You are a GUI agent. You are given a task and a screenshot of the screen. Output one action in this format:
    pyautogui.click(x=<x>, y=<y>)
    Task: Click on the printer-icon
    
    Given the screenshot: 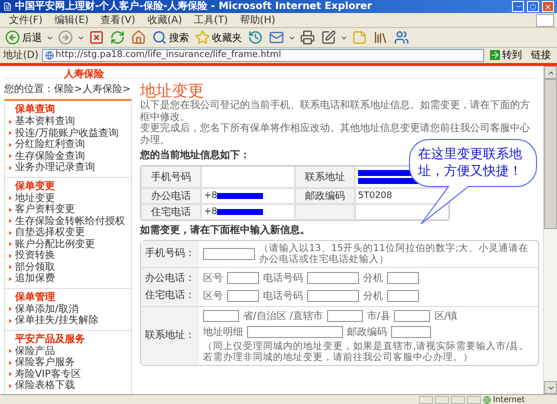 What is the action you would take?
    pyautogui.click(x=307, y=37)
    